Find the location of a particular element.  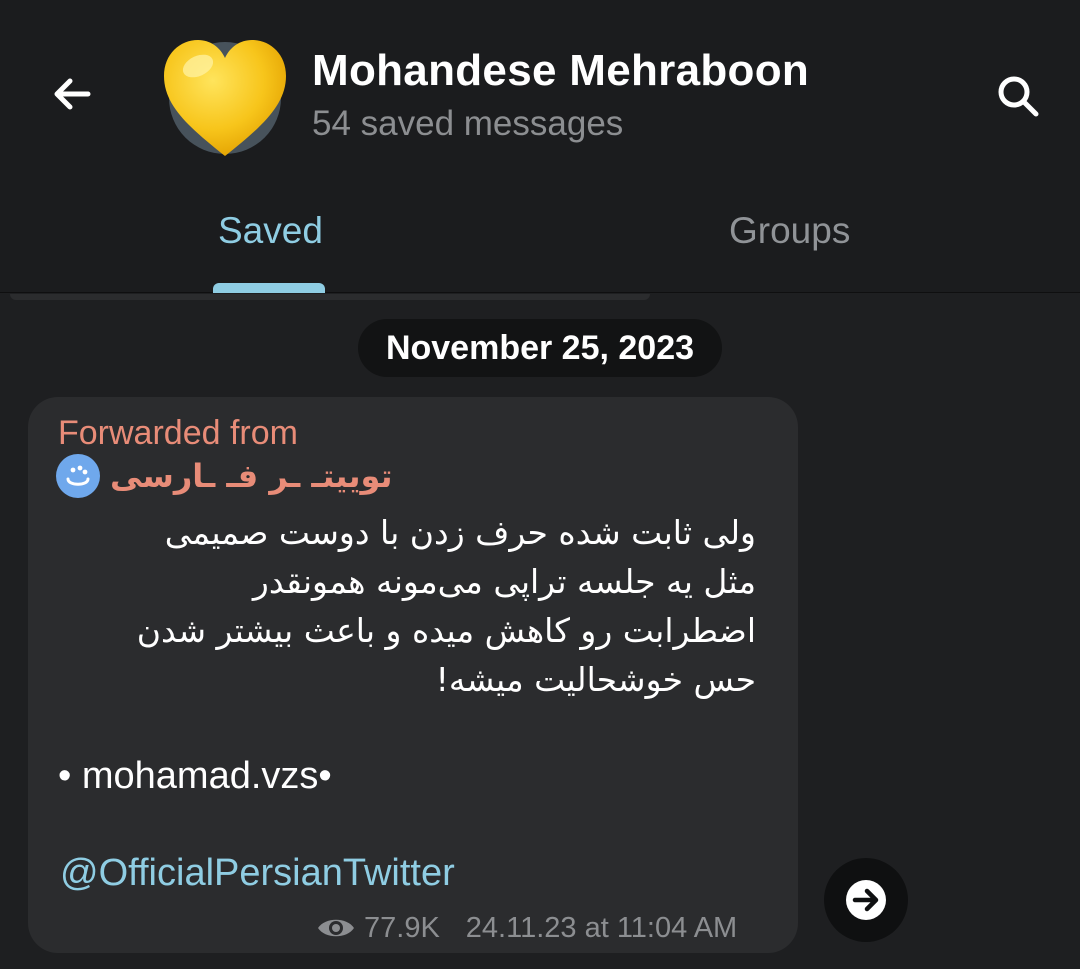

forwarded-label: Forwarded from is located at coordinates (178, 433).